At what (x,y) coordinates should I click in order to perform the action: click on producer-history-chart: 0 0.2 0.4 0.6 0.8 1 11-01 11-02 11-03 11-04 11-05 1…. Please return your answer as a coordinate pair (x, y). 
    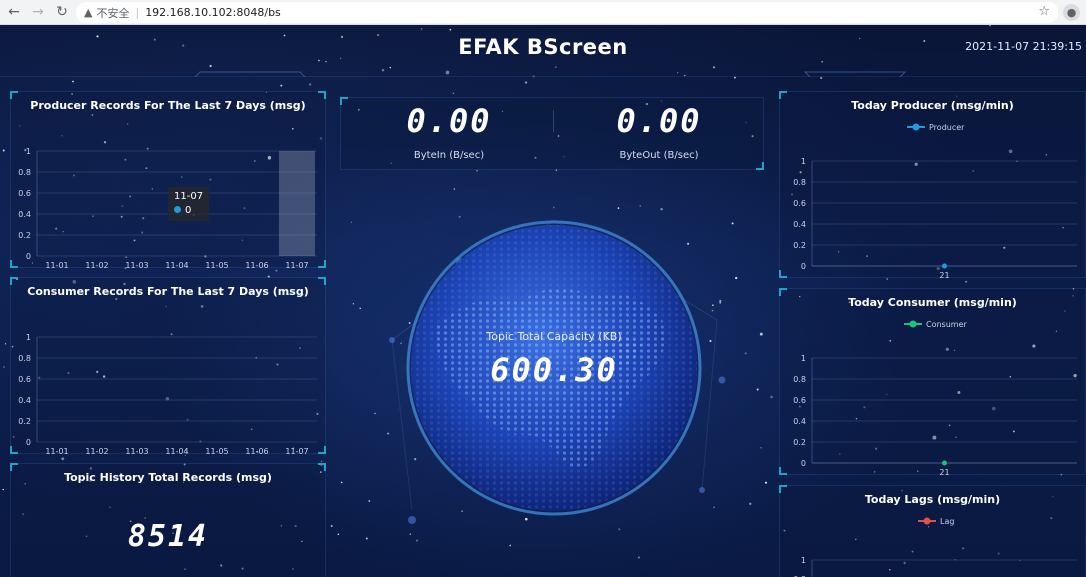
    Looking at the image, I should click on (169, 180).